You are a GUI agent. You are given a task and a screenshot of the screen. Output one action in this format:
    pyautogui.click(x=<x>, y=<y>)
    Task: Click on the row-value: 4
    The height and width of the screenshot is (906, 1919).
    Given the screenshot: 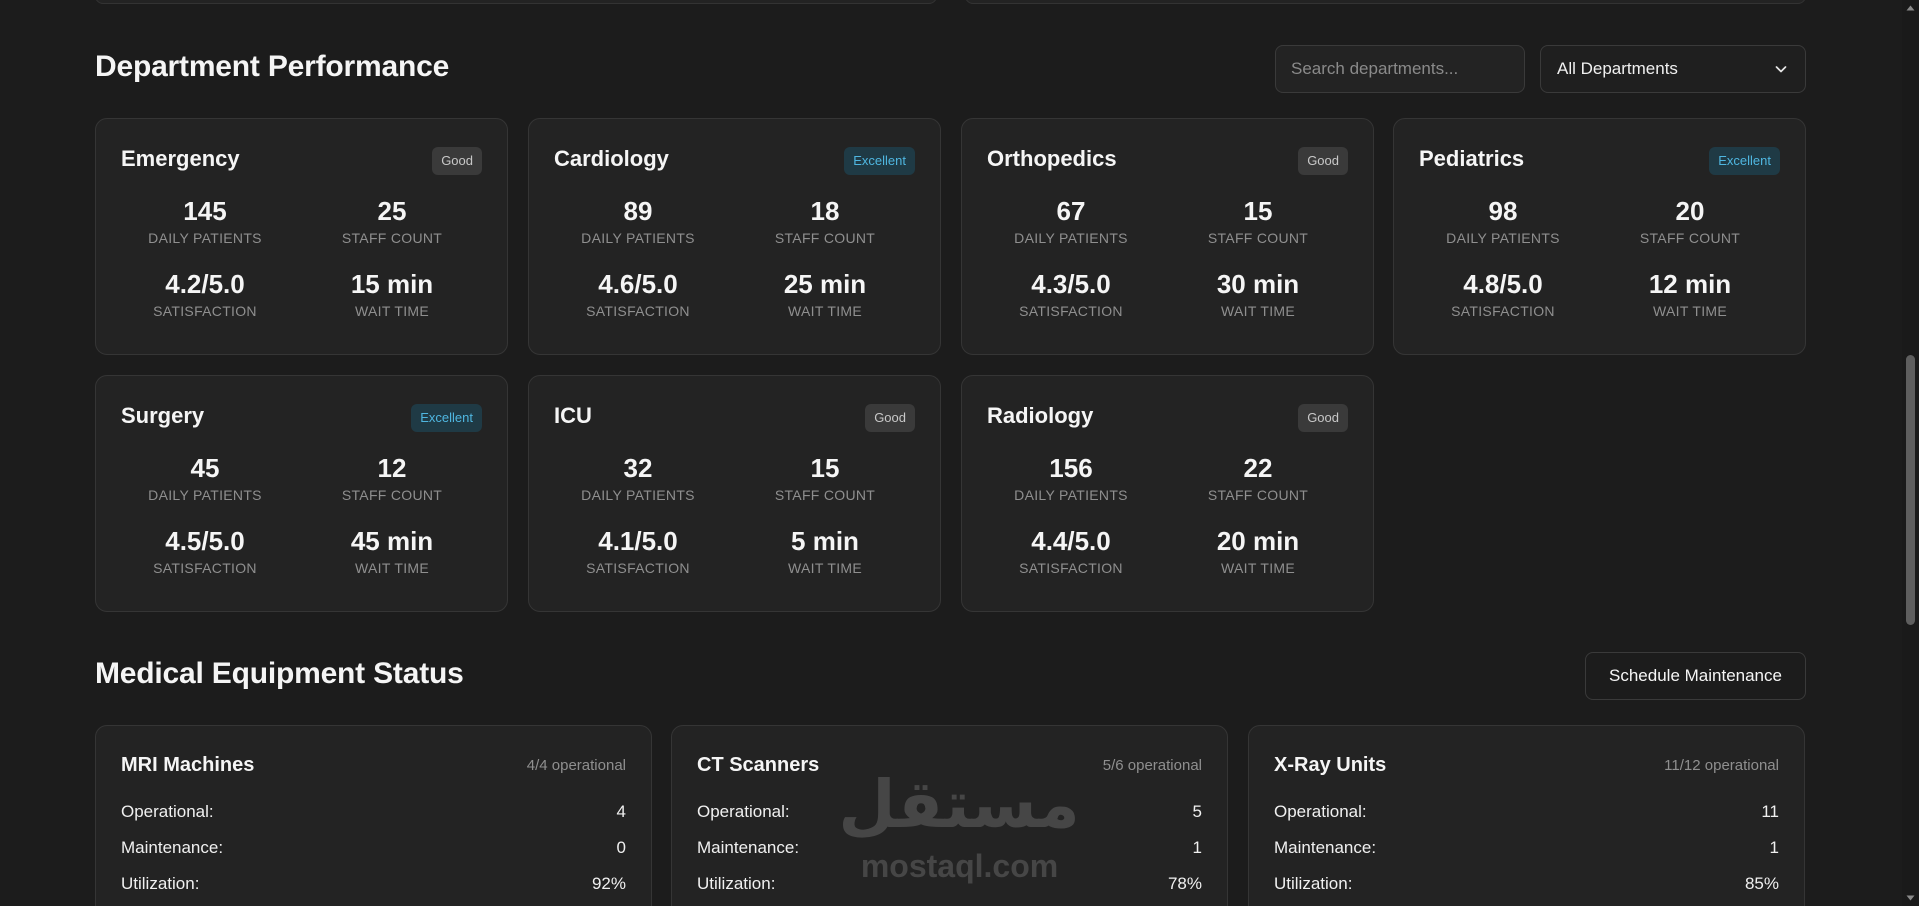 What is the action you would take?
    pyautogui.click(x=621, y=811)
    